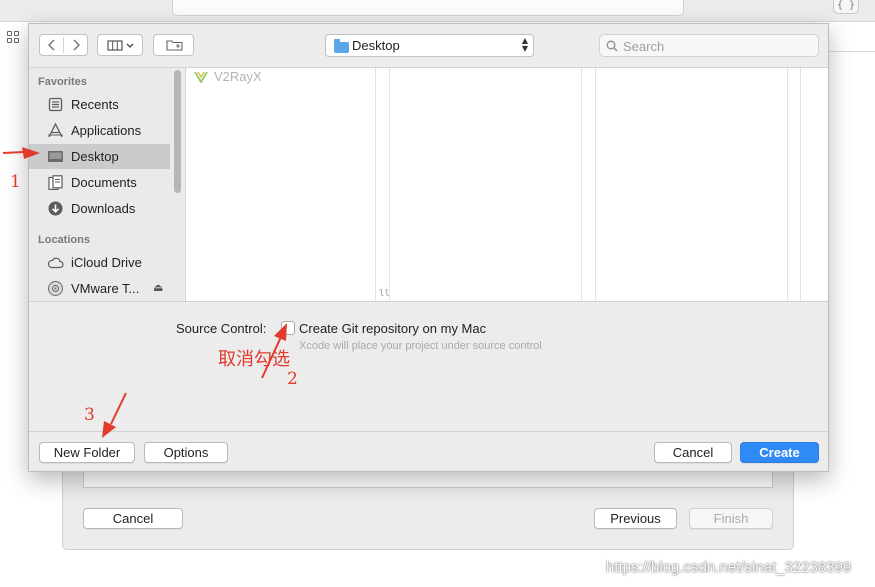  What do you see at coordinates (186, 452) in the screenshot?
I see `options-button: Options` at bounding box center [186, 452].